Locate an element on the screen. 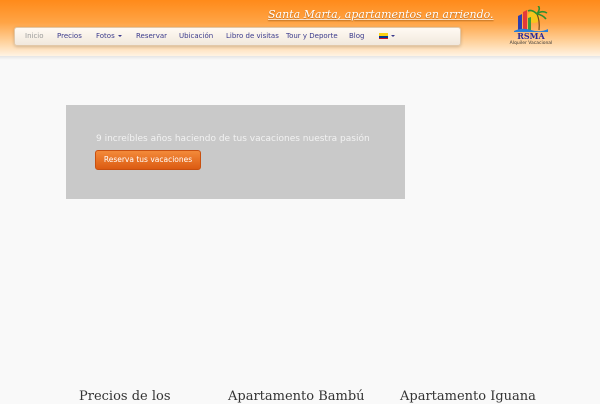  site-tagline: Santa Marta, apartamentos en arriendo. is located at coordinates (381, 14).